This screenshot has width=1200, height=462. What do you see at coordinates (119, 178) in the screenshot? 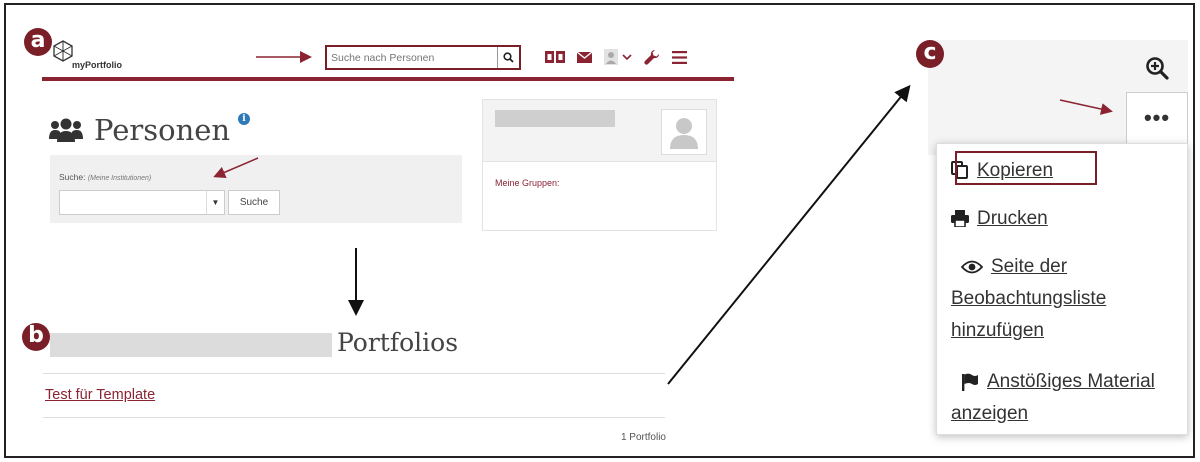
I see `search-scope-text: (Meine Institutionen)` at bounding box center [119, 178].